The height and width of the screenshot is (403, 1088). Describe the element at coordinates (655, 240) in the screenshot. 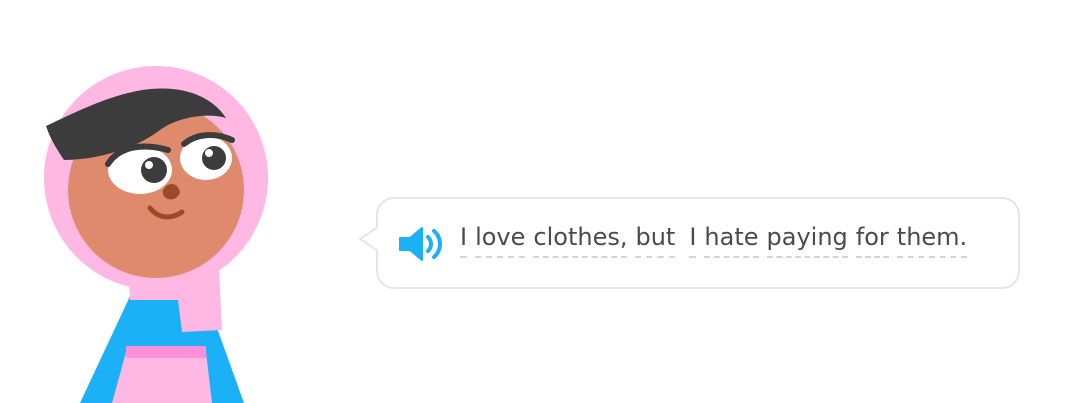

I see `word-token: but` at that location.